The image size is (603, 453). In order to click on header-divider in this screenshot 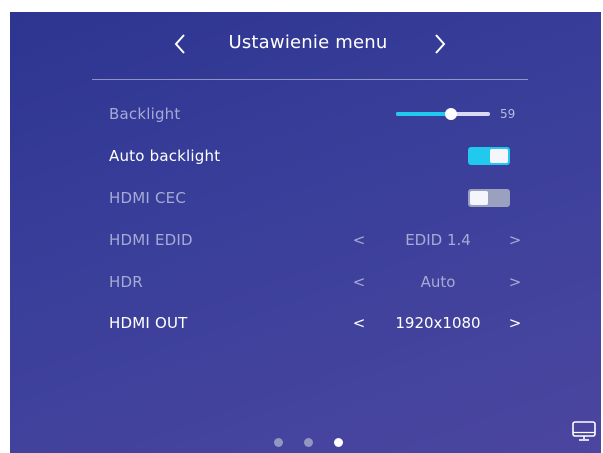, I will do `click(310, 79)`.